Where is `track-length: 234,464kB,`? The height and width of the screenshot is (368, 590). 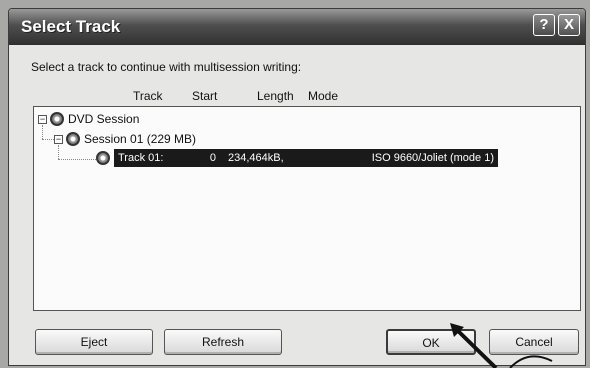
track-length: 234,464kB, is located at coordinates (256, 158).